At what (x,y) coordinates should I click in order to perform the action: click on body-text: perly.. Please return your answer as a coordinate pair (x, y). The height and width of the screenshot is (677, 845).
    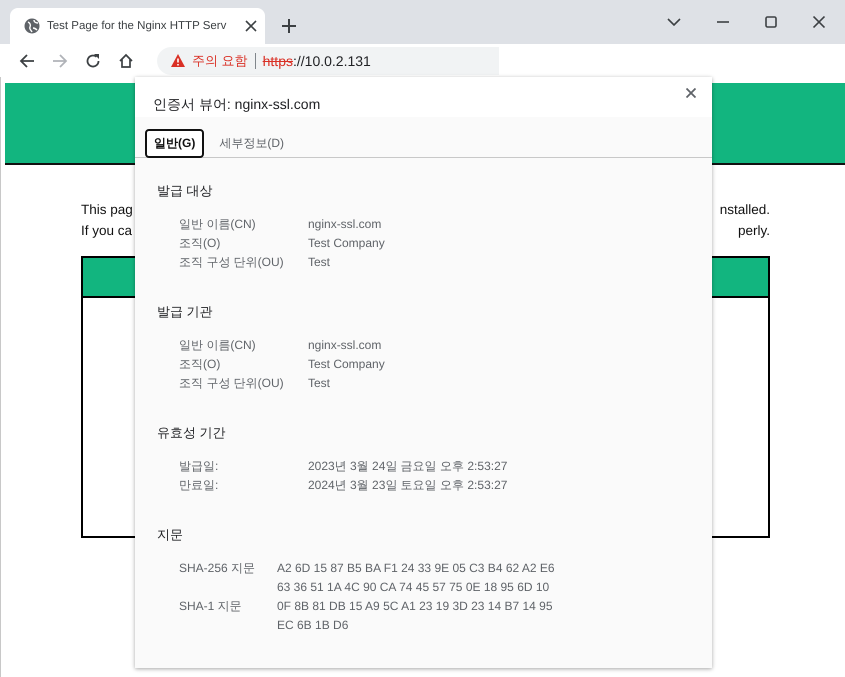
    Looking at the image, I should click on (754, 231).